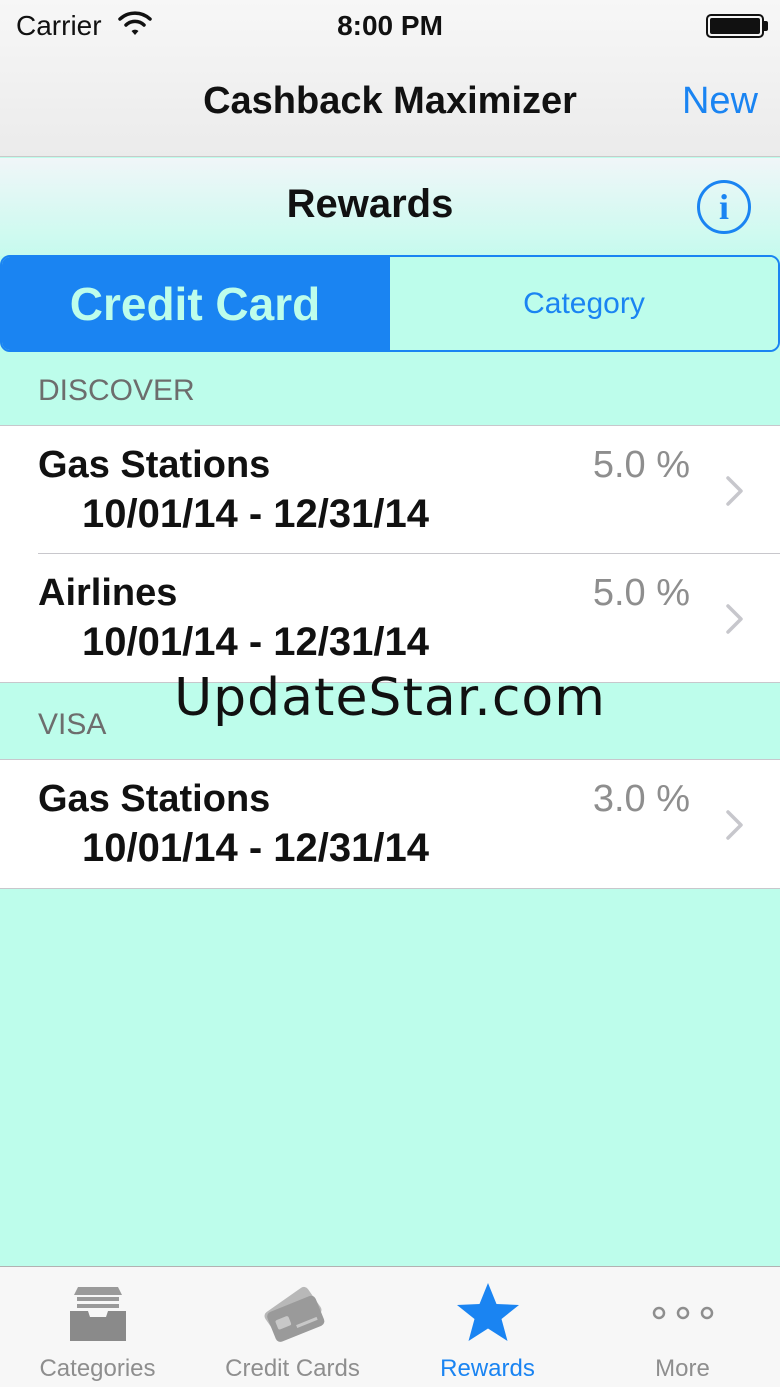  What do you see at coordinates (390, 824) in the screenshot?
I see `list-item: Gas Stations 10/01/14 - 12/31/14 3.0 %` at bounding box center [390, 824].